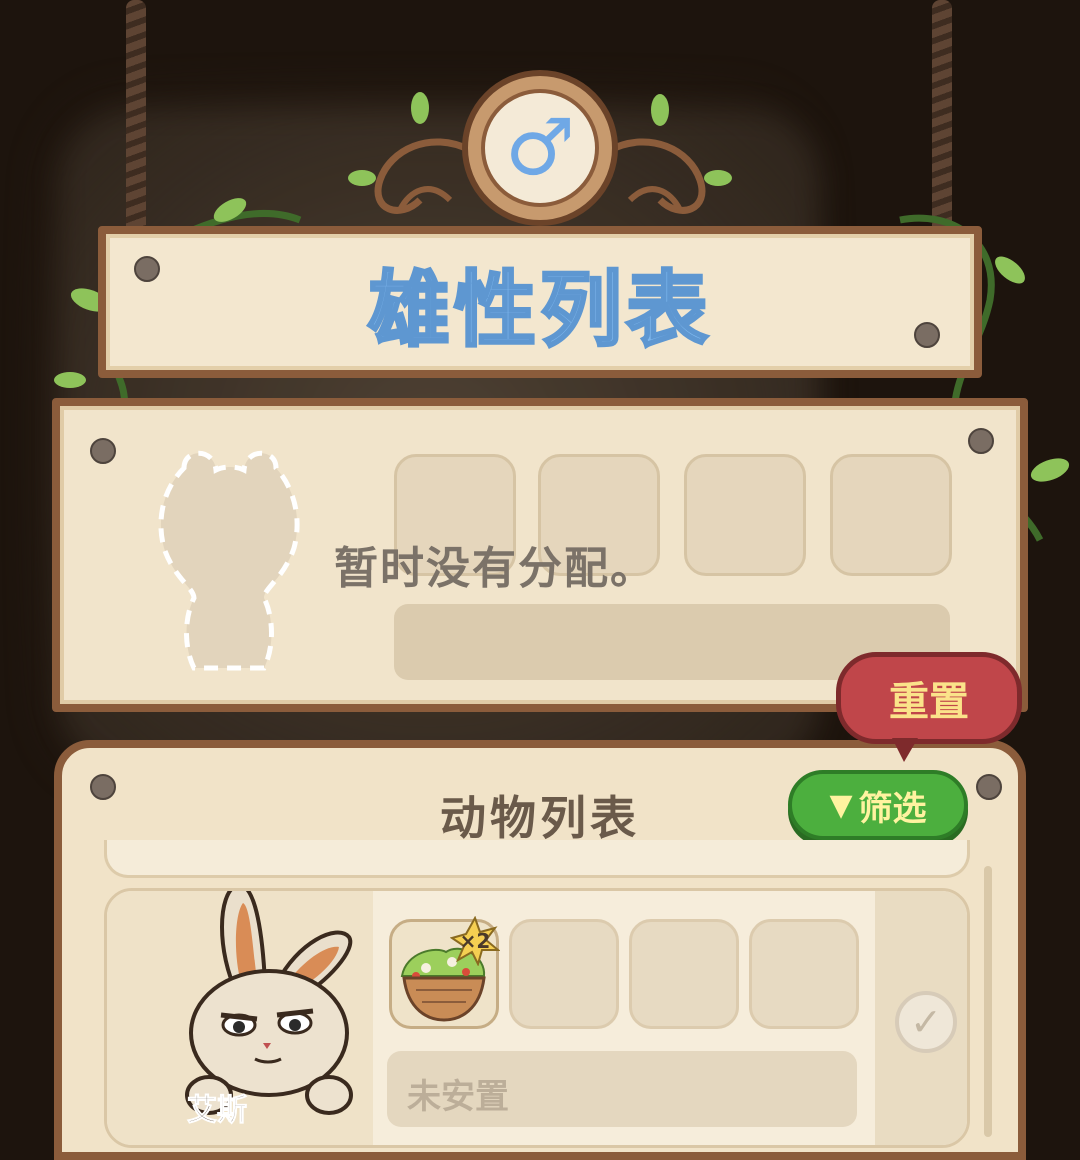 The image size is (1080, 1160). What do you see at coordinates (458, 1097) in the screenshot?
I see `placement-status: 未安置` at bounding box center [458, 1097].